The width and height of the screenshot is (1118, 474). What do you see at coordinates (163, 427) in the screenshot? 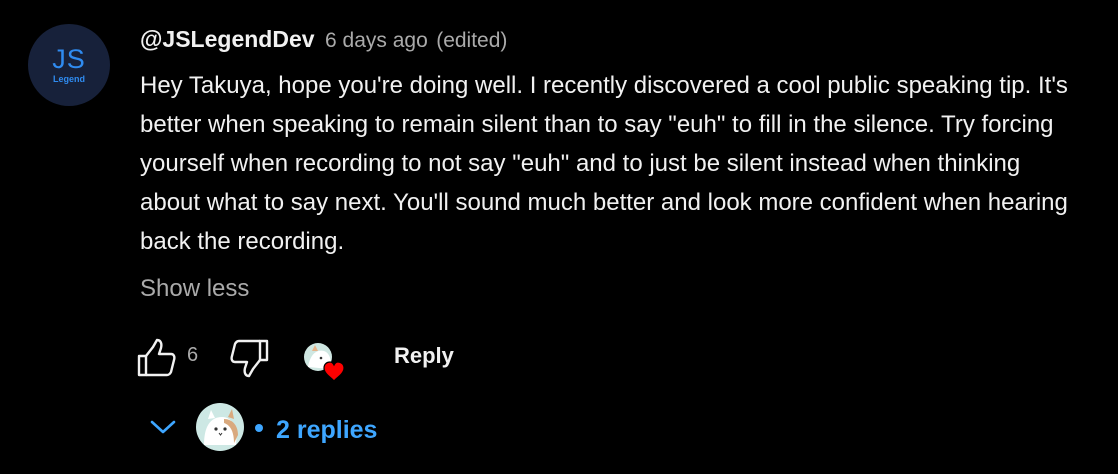
I see `chevron-down-icon` at bounding box center [163, 427].